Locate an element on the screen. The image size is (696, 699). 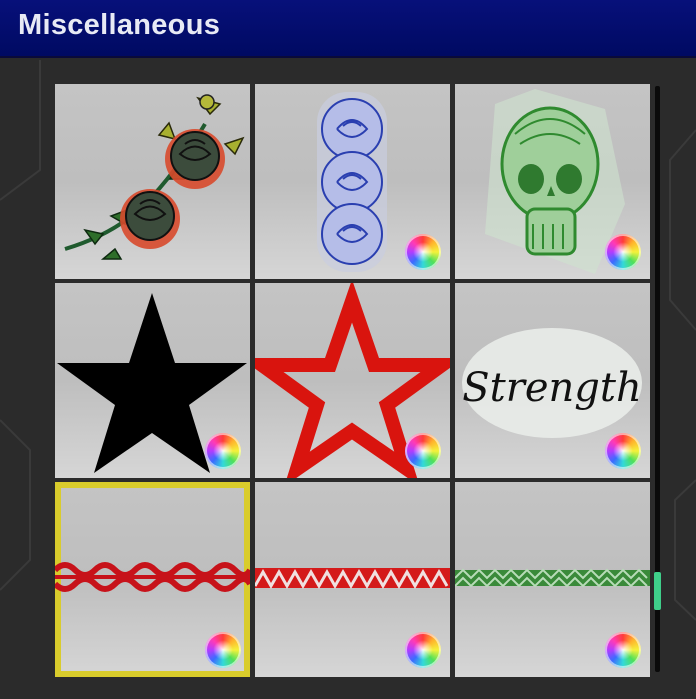
tattoo-item-strength: Strength is located at coordinates (552, 380).